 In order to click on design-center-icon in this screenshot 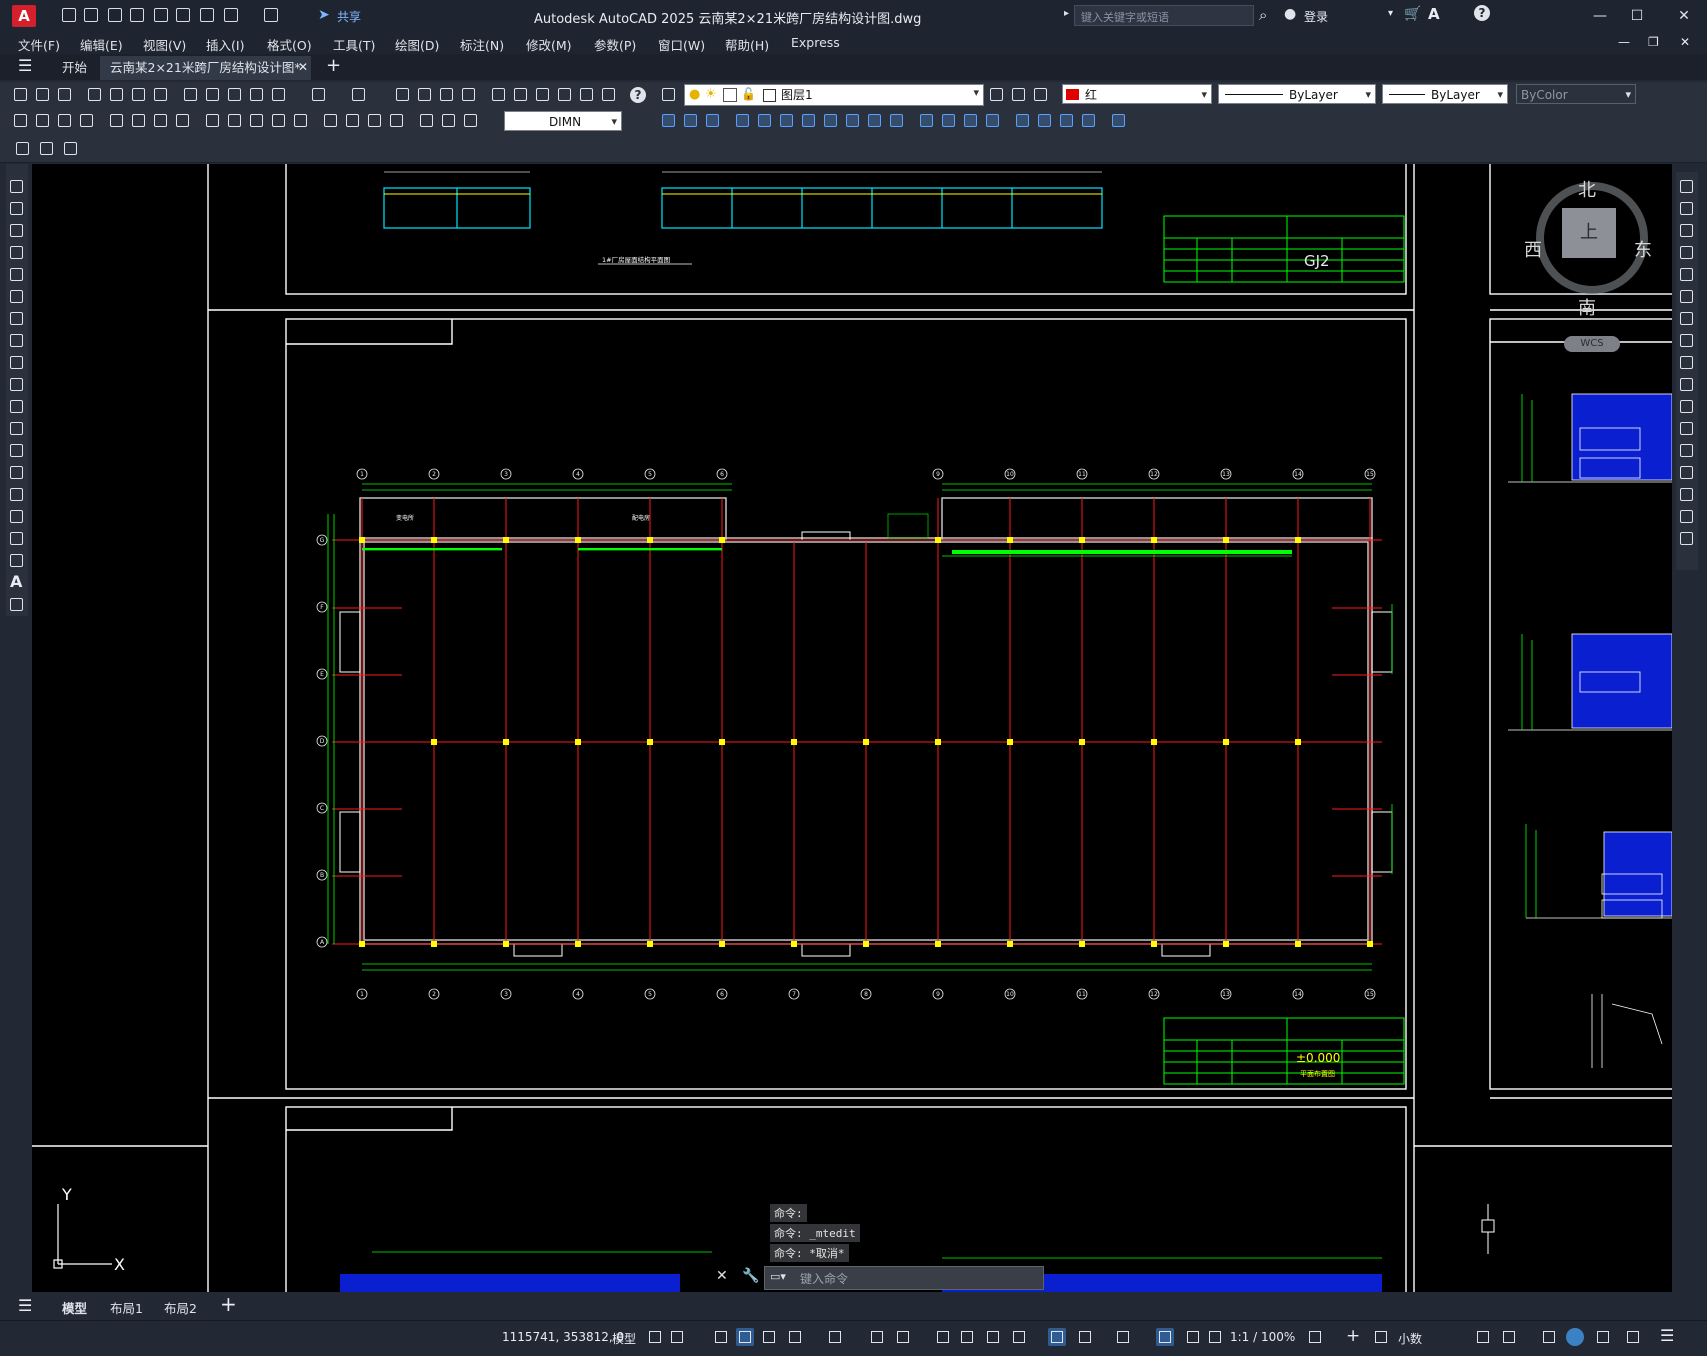, I will do `click(520, 94)`.